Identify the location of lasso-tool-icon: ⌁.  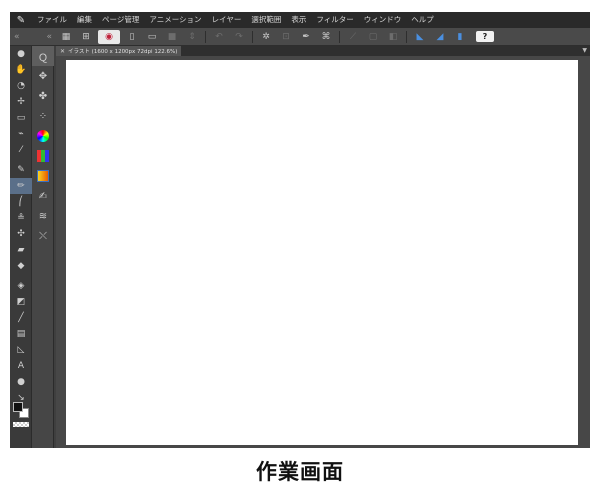
(21, 134).